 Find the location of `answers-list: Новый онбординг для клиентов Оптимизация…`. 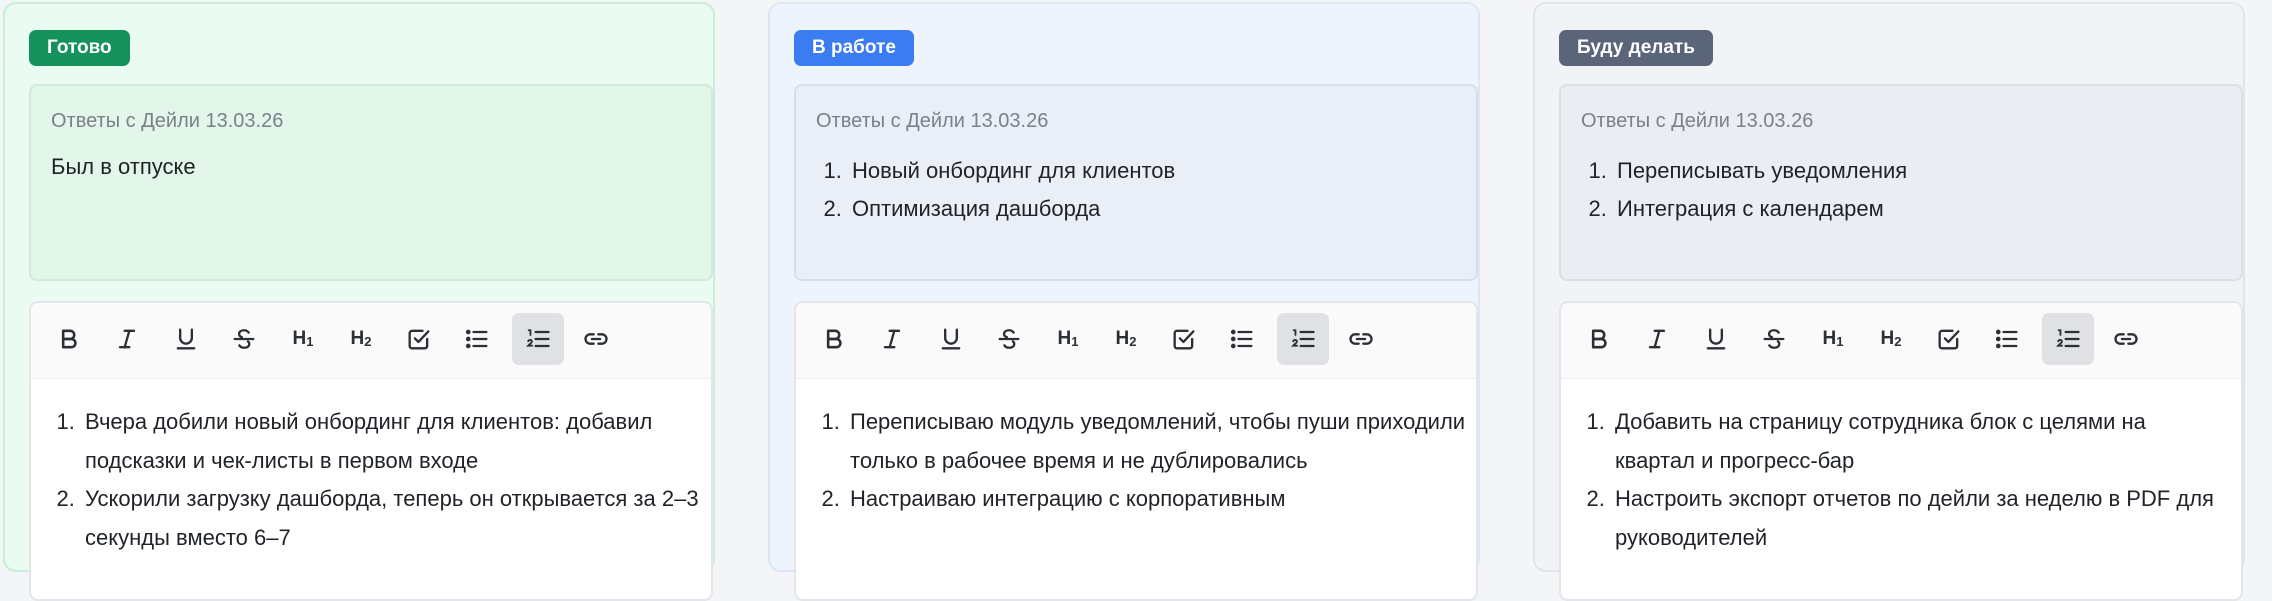

answers-list: Новый онбординг для клиентов Оптимизация… is located at coordinates (1011, 190).